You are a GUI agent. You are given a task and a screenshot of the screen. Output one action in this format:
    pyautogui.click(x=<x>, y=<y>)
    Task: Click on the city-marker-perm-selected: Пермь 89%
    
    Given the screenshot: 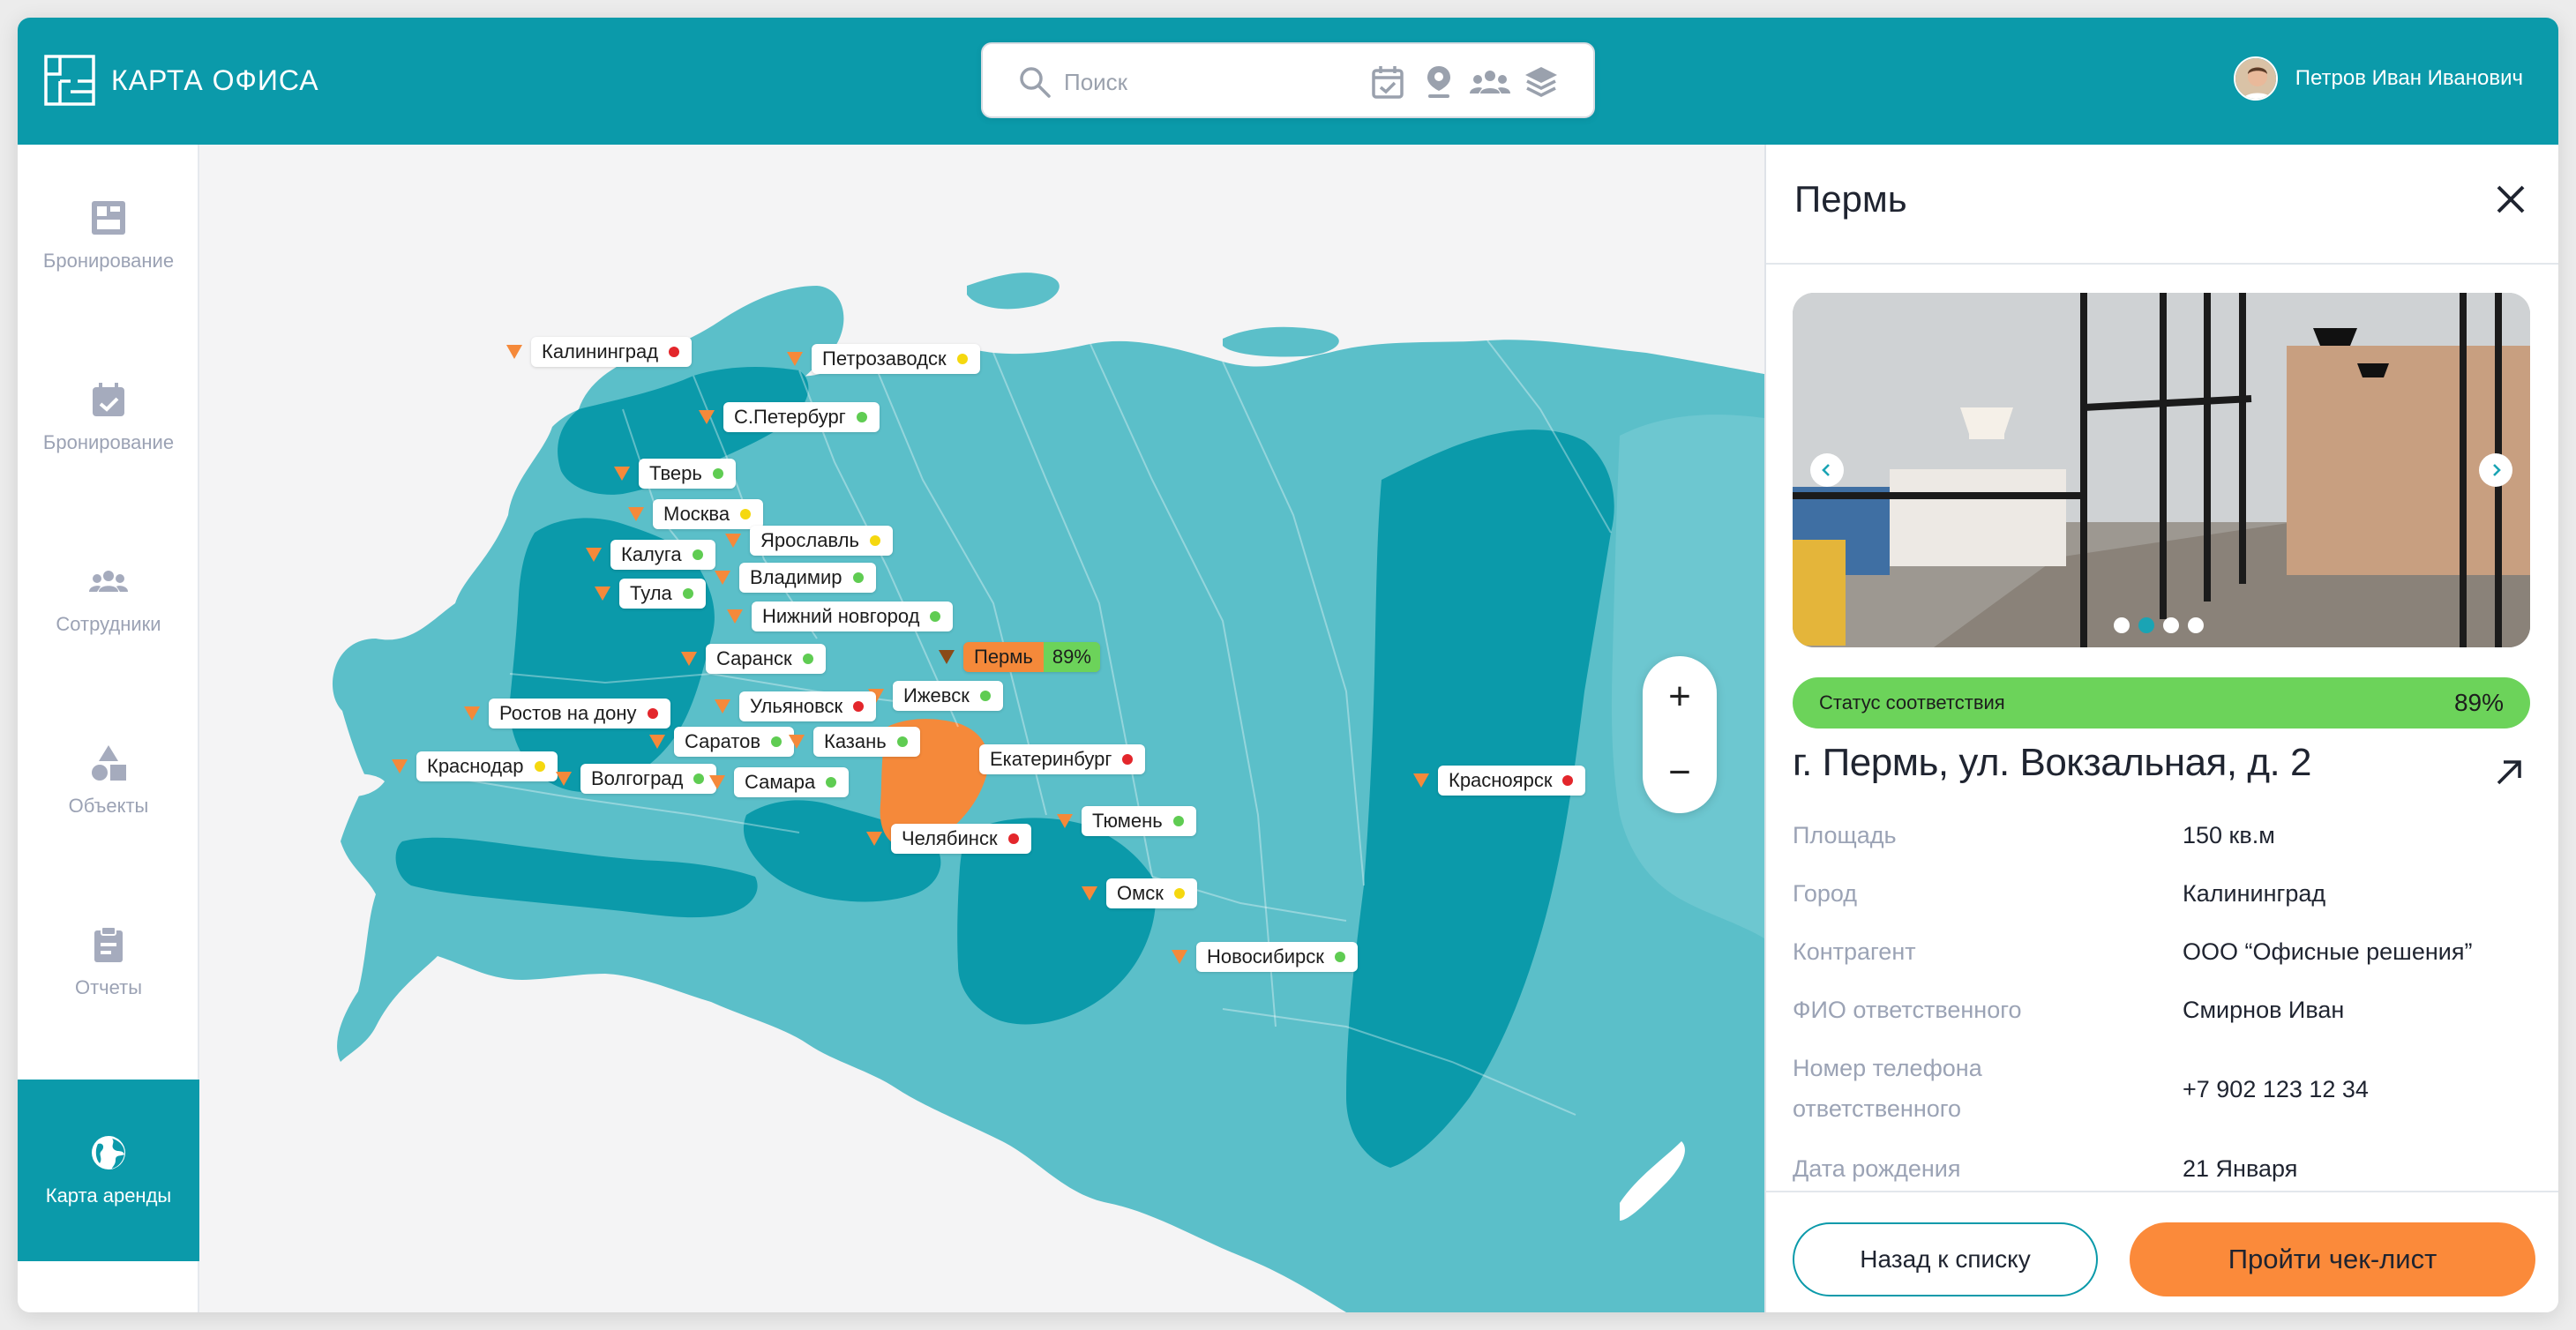 What is the action you would take?
    pyautogui.click(x=1020, y=657)
    